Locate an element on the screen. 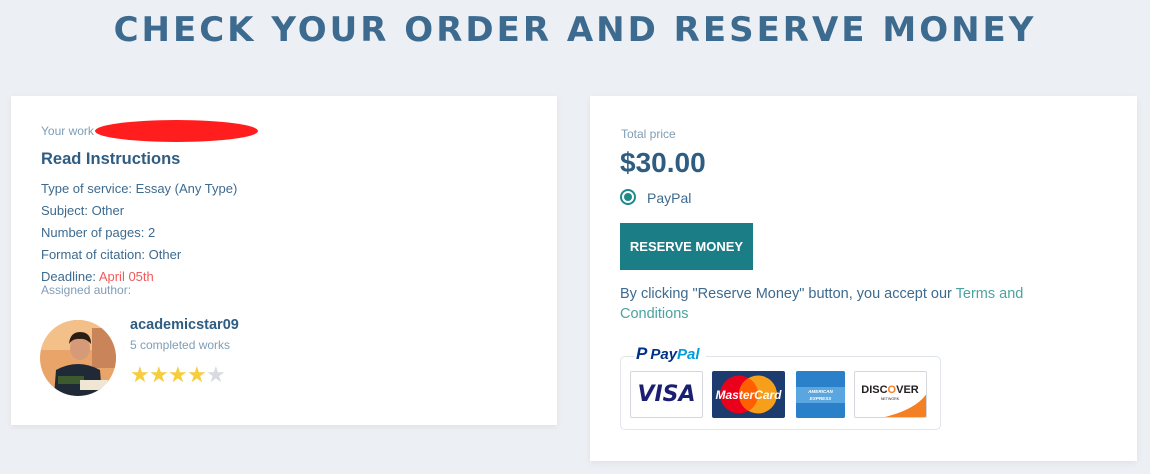  svg-text: EXPRESS is located at coordinates (821, 398).